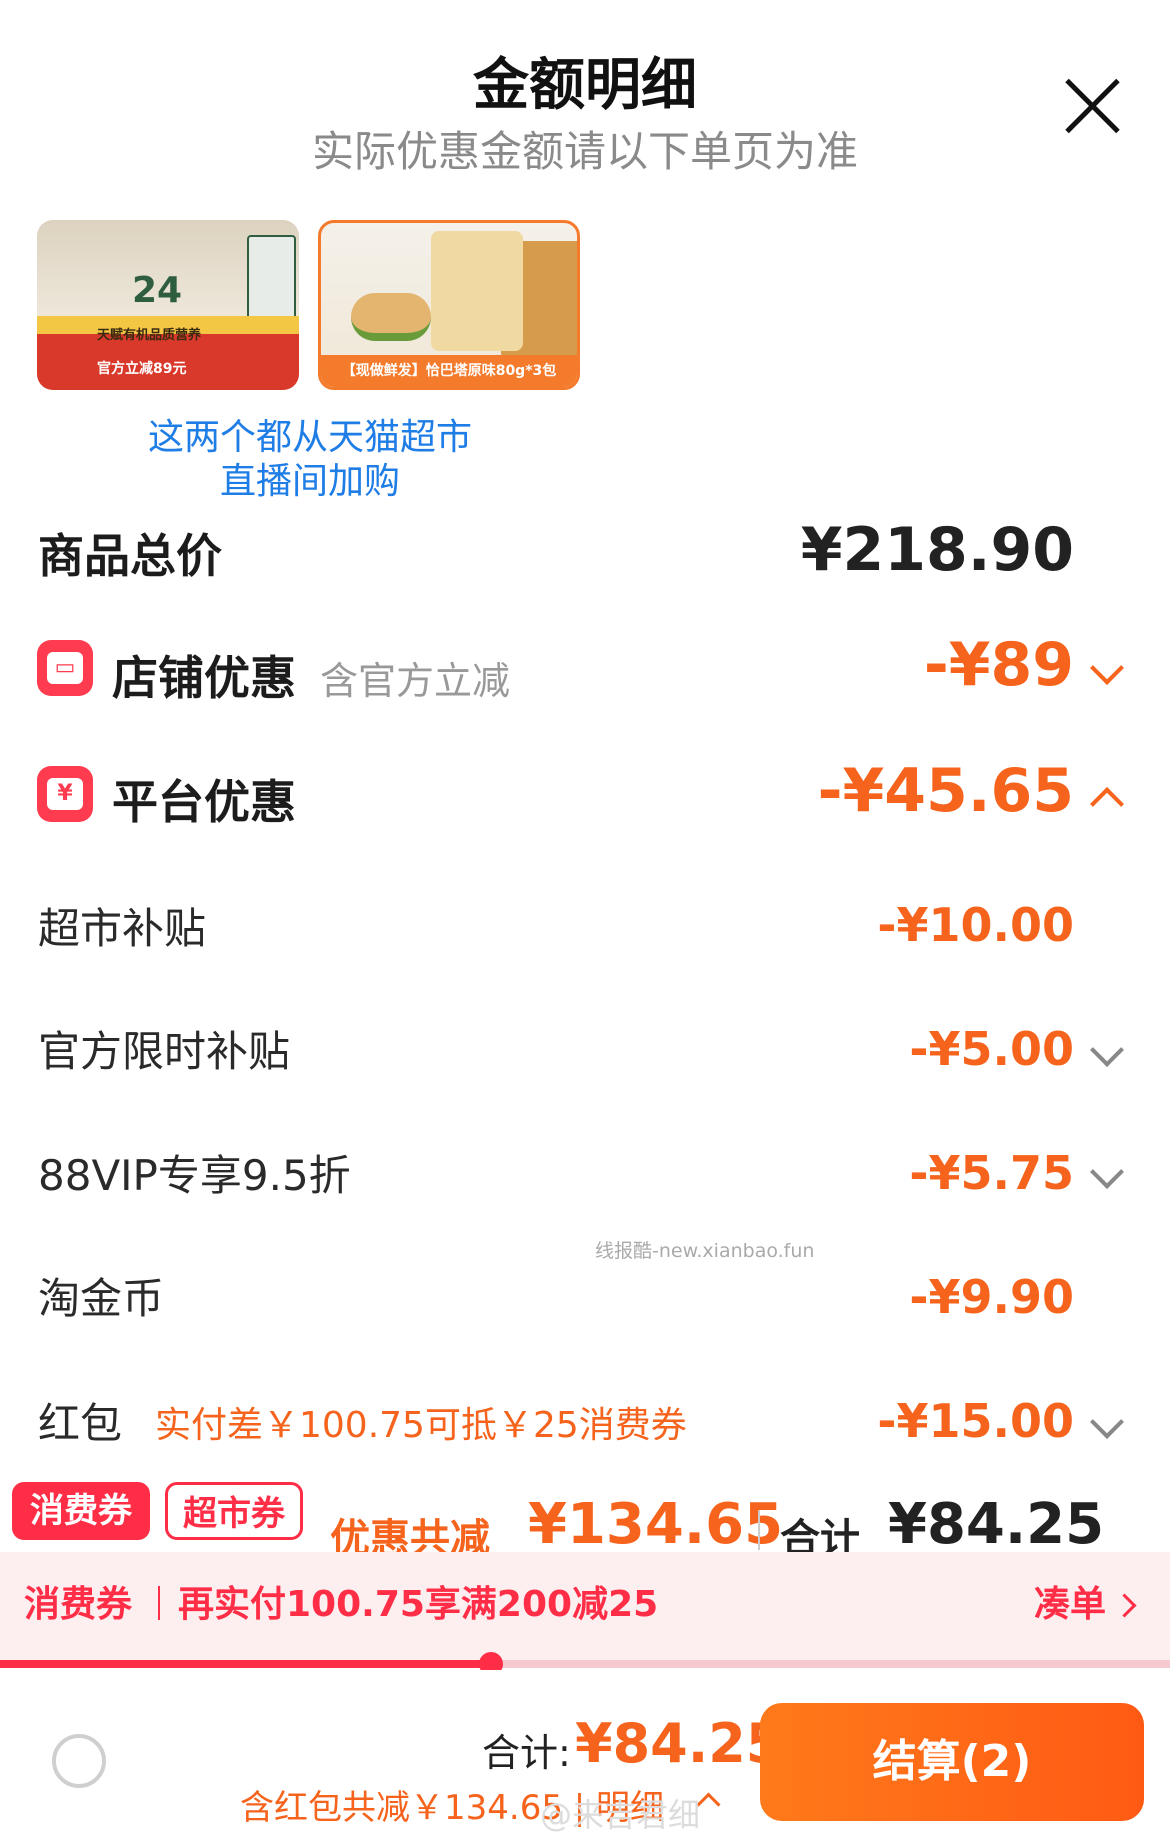 This screenshot has width=1170, height=1836. What do you see at coordinates (1107, 804) in the screenshot?
I see `chevron-up-icon` at bounding box center [1107, 804].